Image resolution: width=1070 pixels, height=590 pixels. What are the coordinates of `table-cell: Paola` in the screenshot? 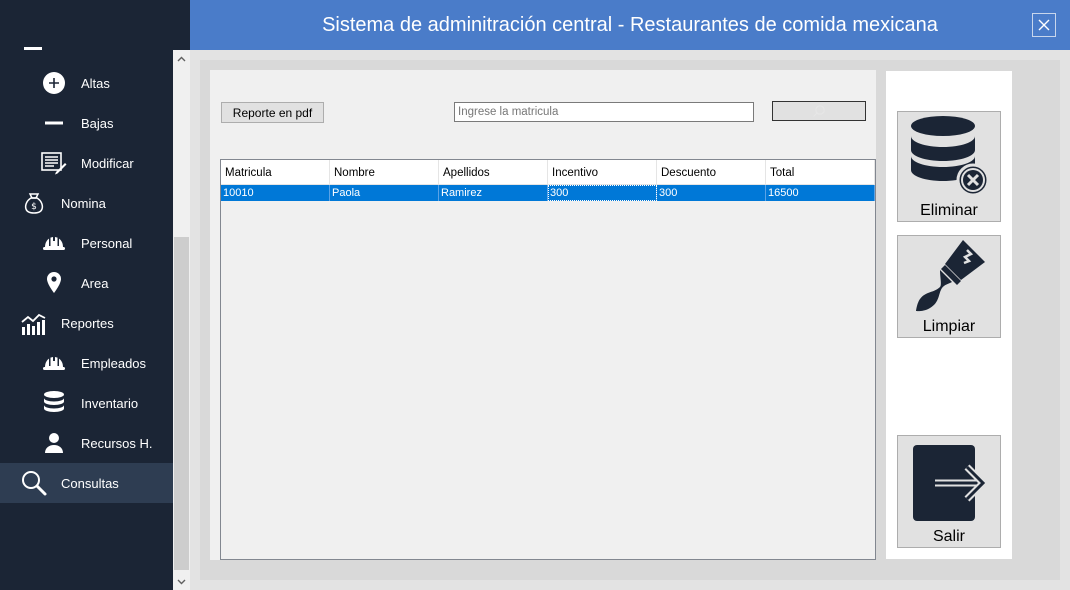 It's located at (384, 193).